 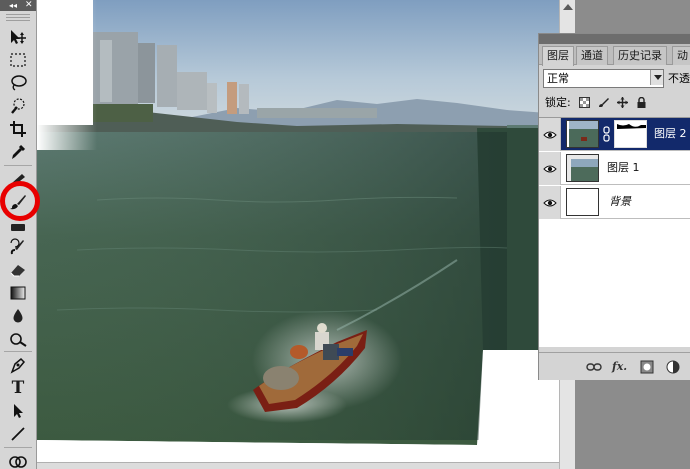 I want to click on adjustment-layer-icon, so click(x=673, y=367).